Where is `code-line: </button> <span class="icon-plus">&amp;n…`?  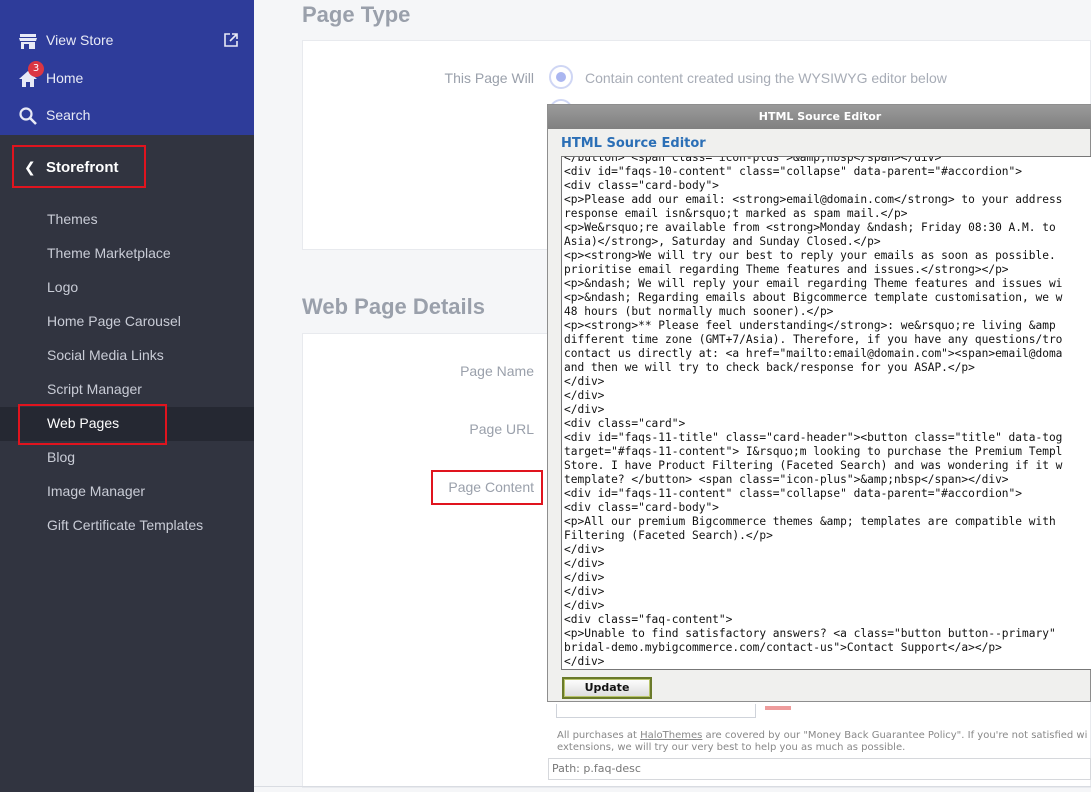 code-line: </button> <span class="icon-plus">&amp;n… is located at coordinates (753, 160).